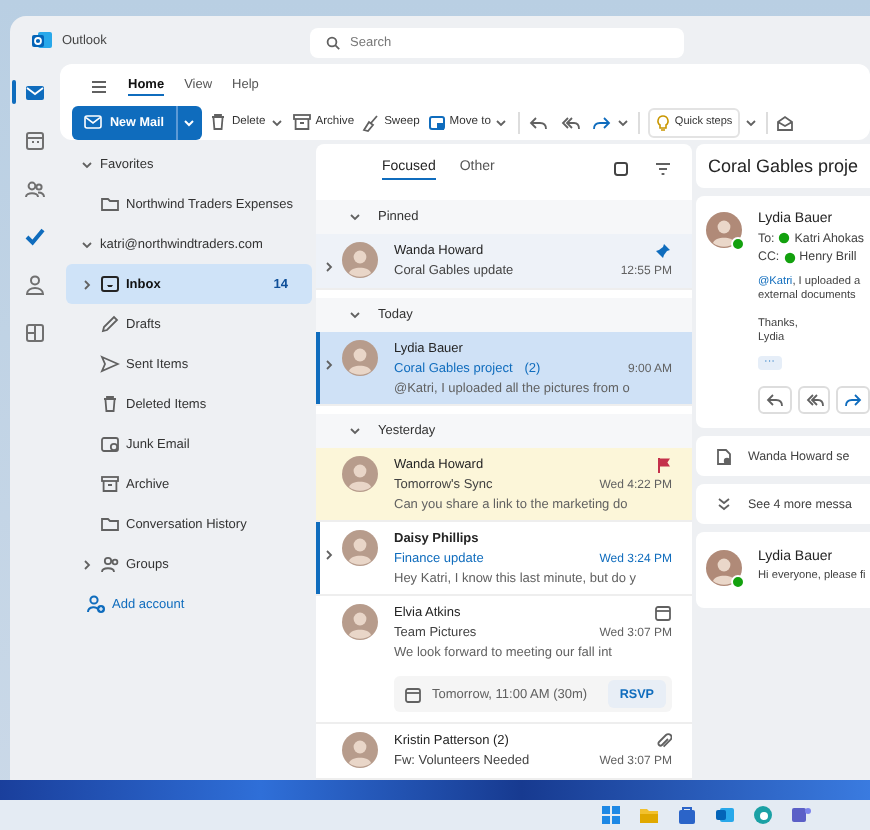 Image resolution: width=870 pixels, height=830 pixels. What do you see at coordinates (663, 122) in the screenshot?
I see `lightbulb-icon` at bounding box center [663, 122].